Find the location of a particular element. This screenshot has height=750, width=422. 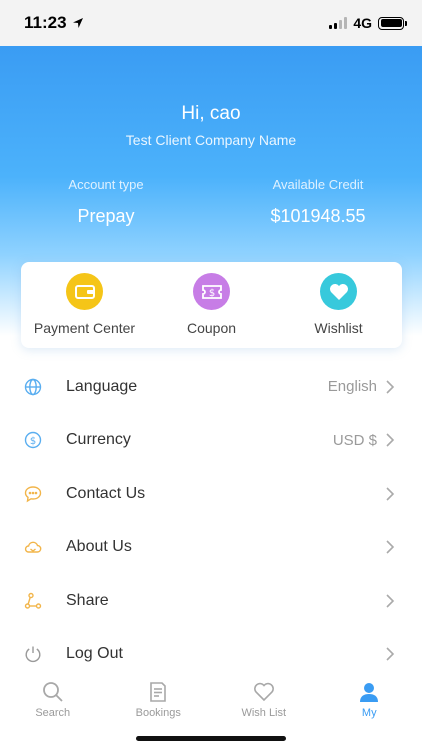

heart-icon is located at coordinates (338, 291).